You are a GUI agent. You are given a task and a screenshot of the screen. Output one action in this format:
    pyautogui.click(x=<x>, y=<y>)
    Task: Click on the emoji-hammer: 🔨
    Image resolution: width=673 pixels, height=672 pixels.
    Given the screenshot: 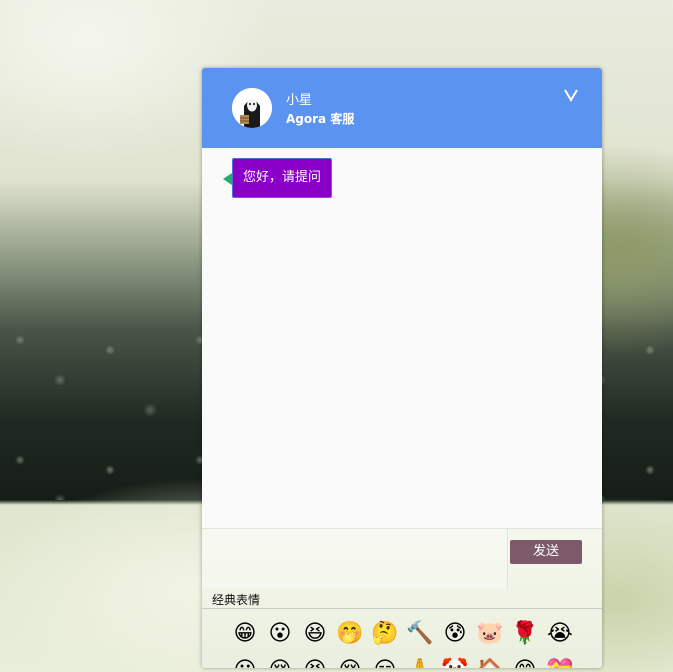 What is the action you would take?
    pyautogui.click(x=420, y=634)
    